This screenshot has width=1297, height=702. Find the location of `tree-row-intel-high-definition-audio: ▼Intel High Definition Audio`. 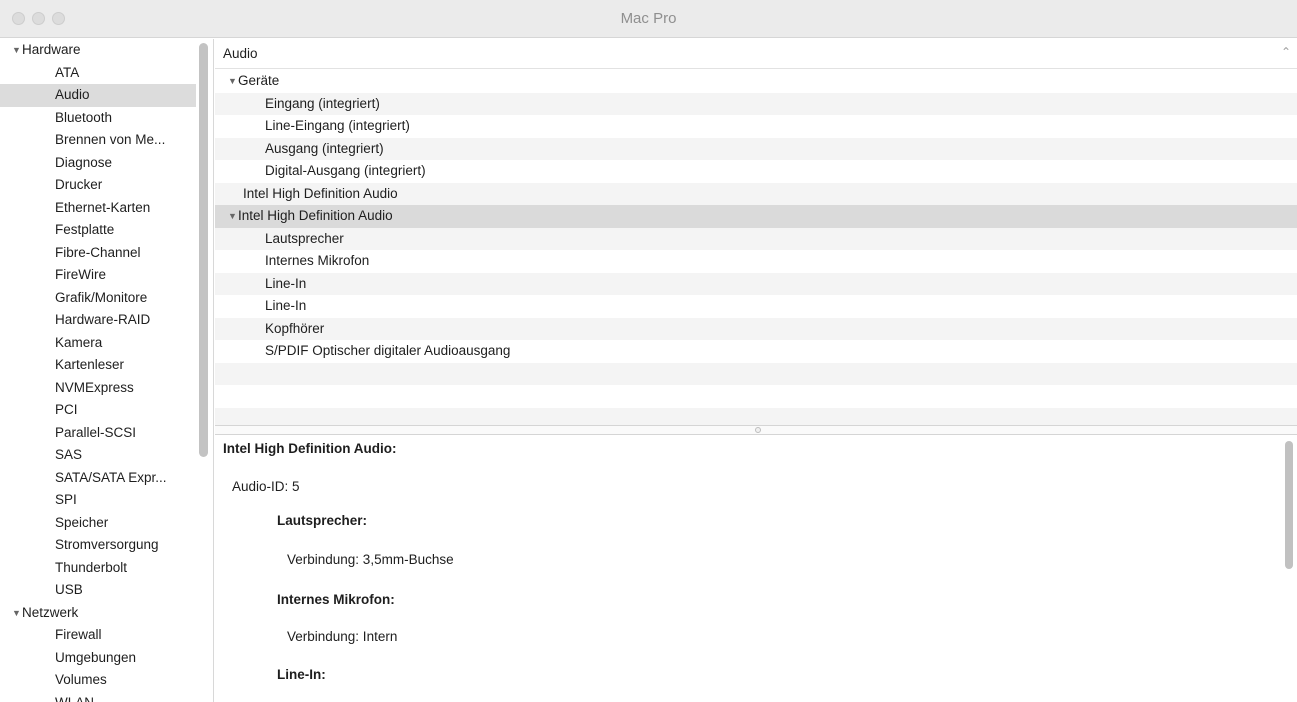

tree-row-intel-high-definition-audio: ▼Intel High Definition Audio is located at coordinates (756, 216).